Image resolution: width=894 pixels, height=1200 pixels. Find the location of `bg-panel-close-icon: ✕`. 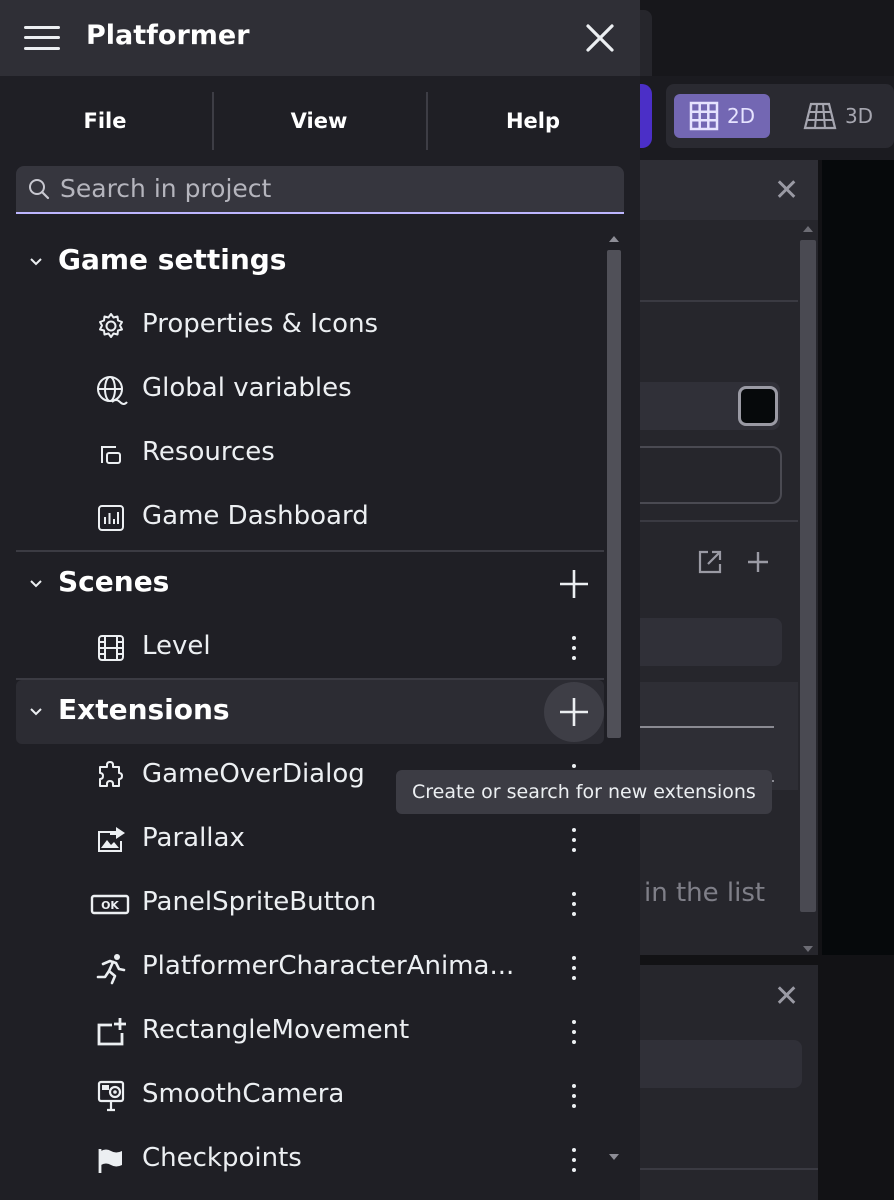

bg-panel-close-icon: ✕ is located at coordinates (786, 191).